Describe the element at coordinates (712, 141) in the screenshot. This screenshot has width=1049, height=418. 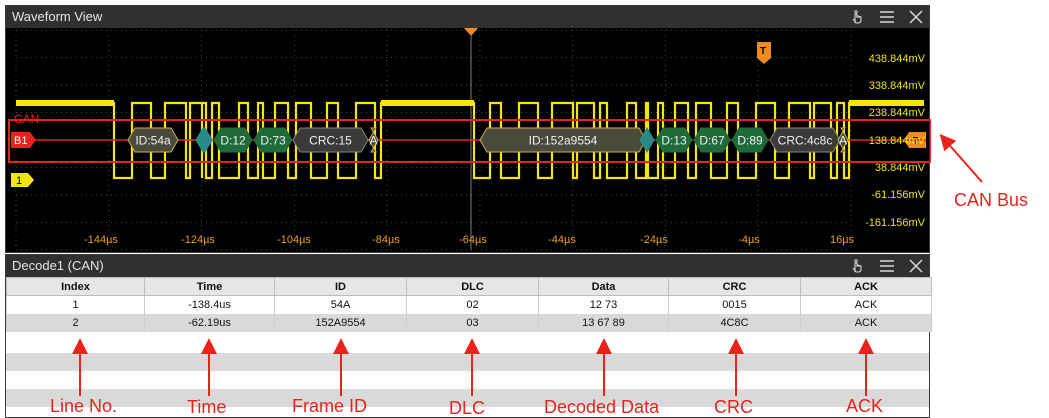
I see `decode-segment-label: D:67` at that location.